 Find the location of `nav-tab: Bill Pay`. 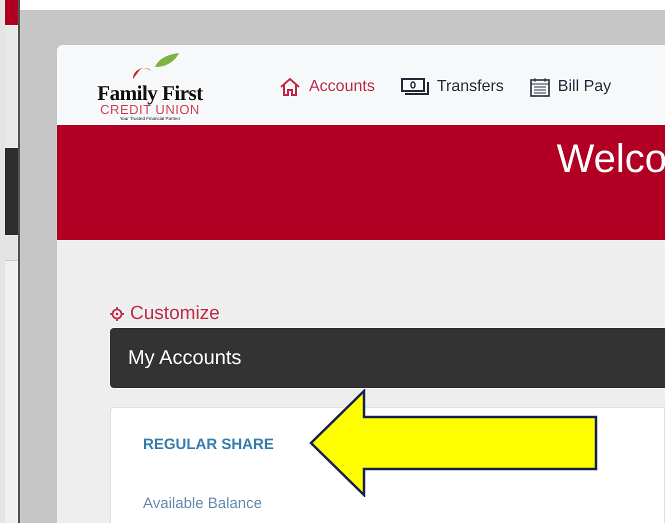

nav-tab: Bill Pay is located at coordinates (571, 87).